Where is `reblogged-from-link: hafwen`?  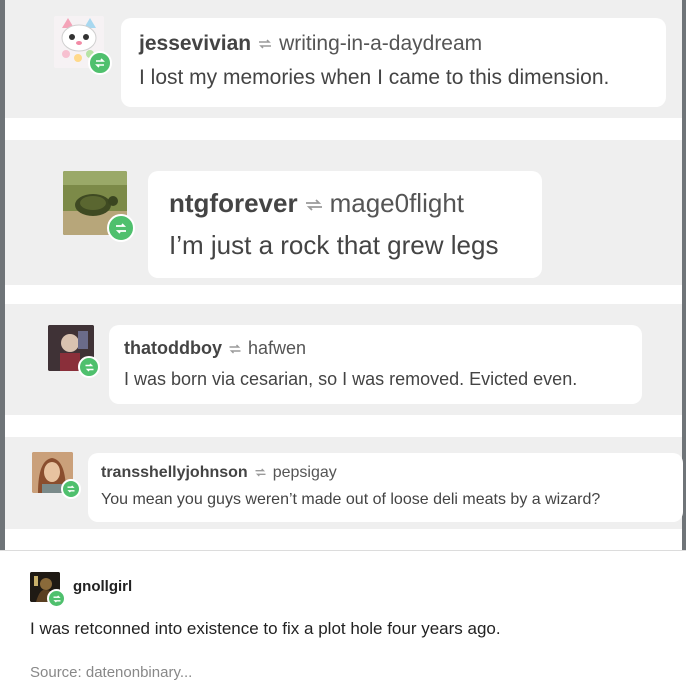 reblogged-from-link: hafwen is located at coordinates (277, 348).